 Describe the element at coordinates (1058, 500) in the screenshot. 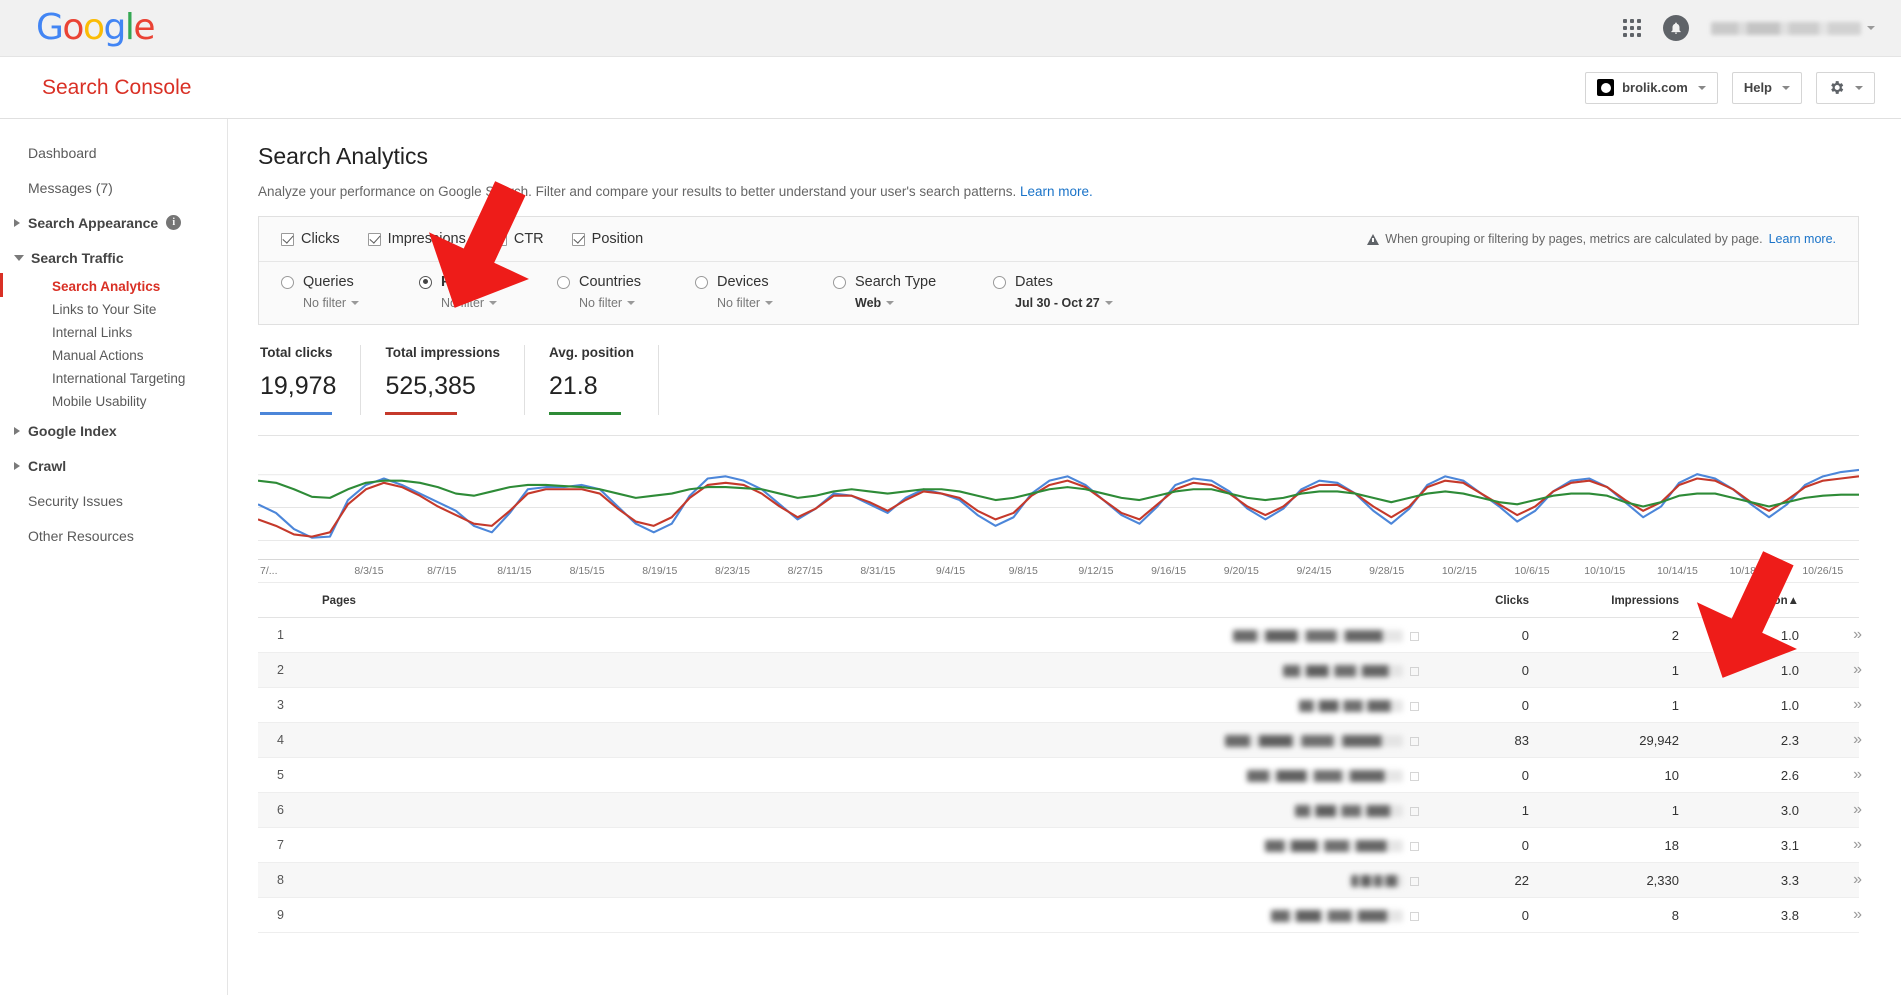

I see `chart-plot-area` at that location.